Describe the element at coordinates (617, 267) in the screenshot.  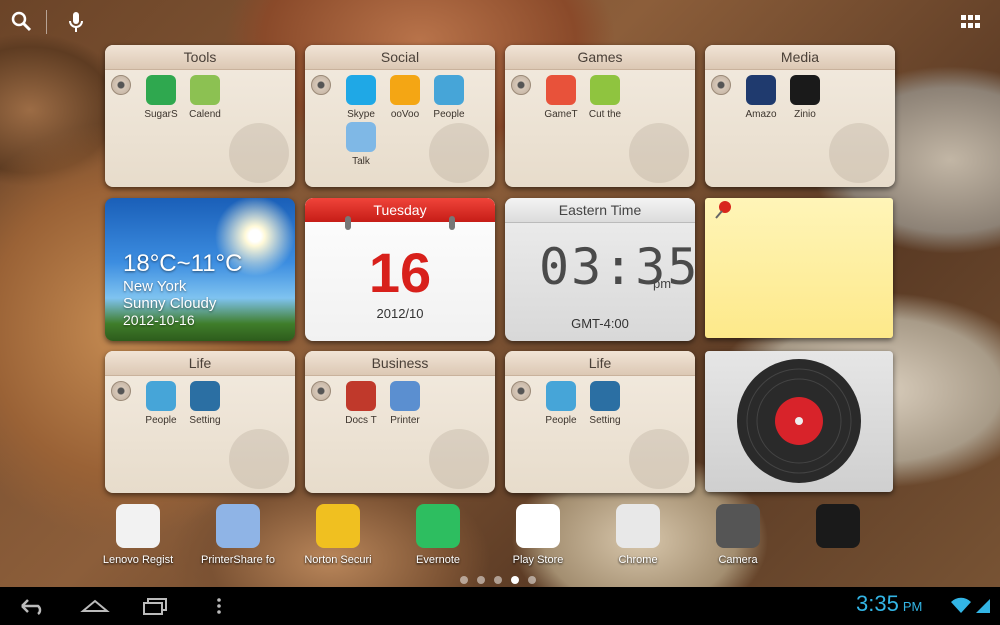
I see `clock-time: 03:35` at that location.